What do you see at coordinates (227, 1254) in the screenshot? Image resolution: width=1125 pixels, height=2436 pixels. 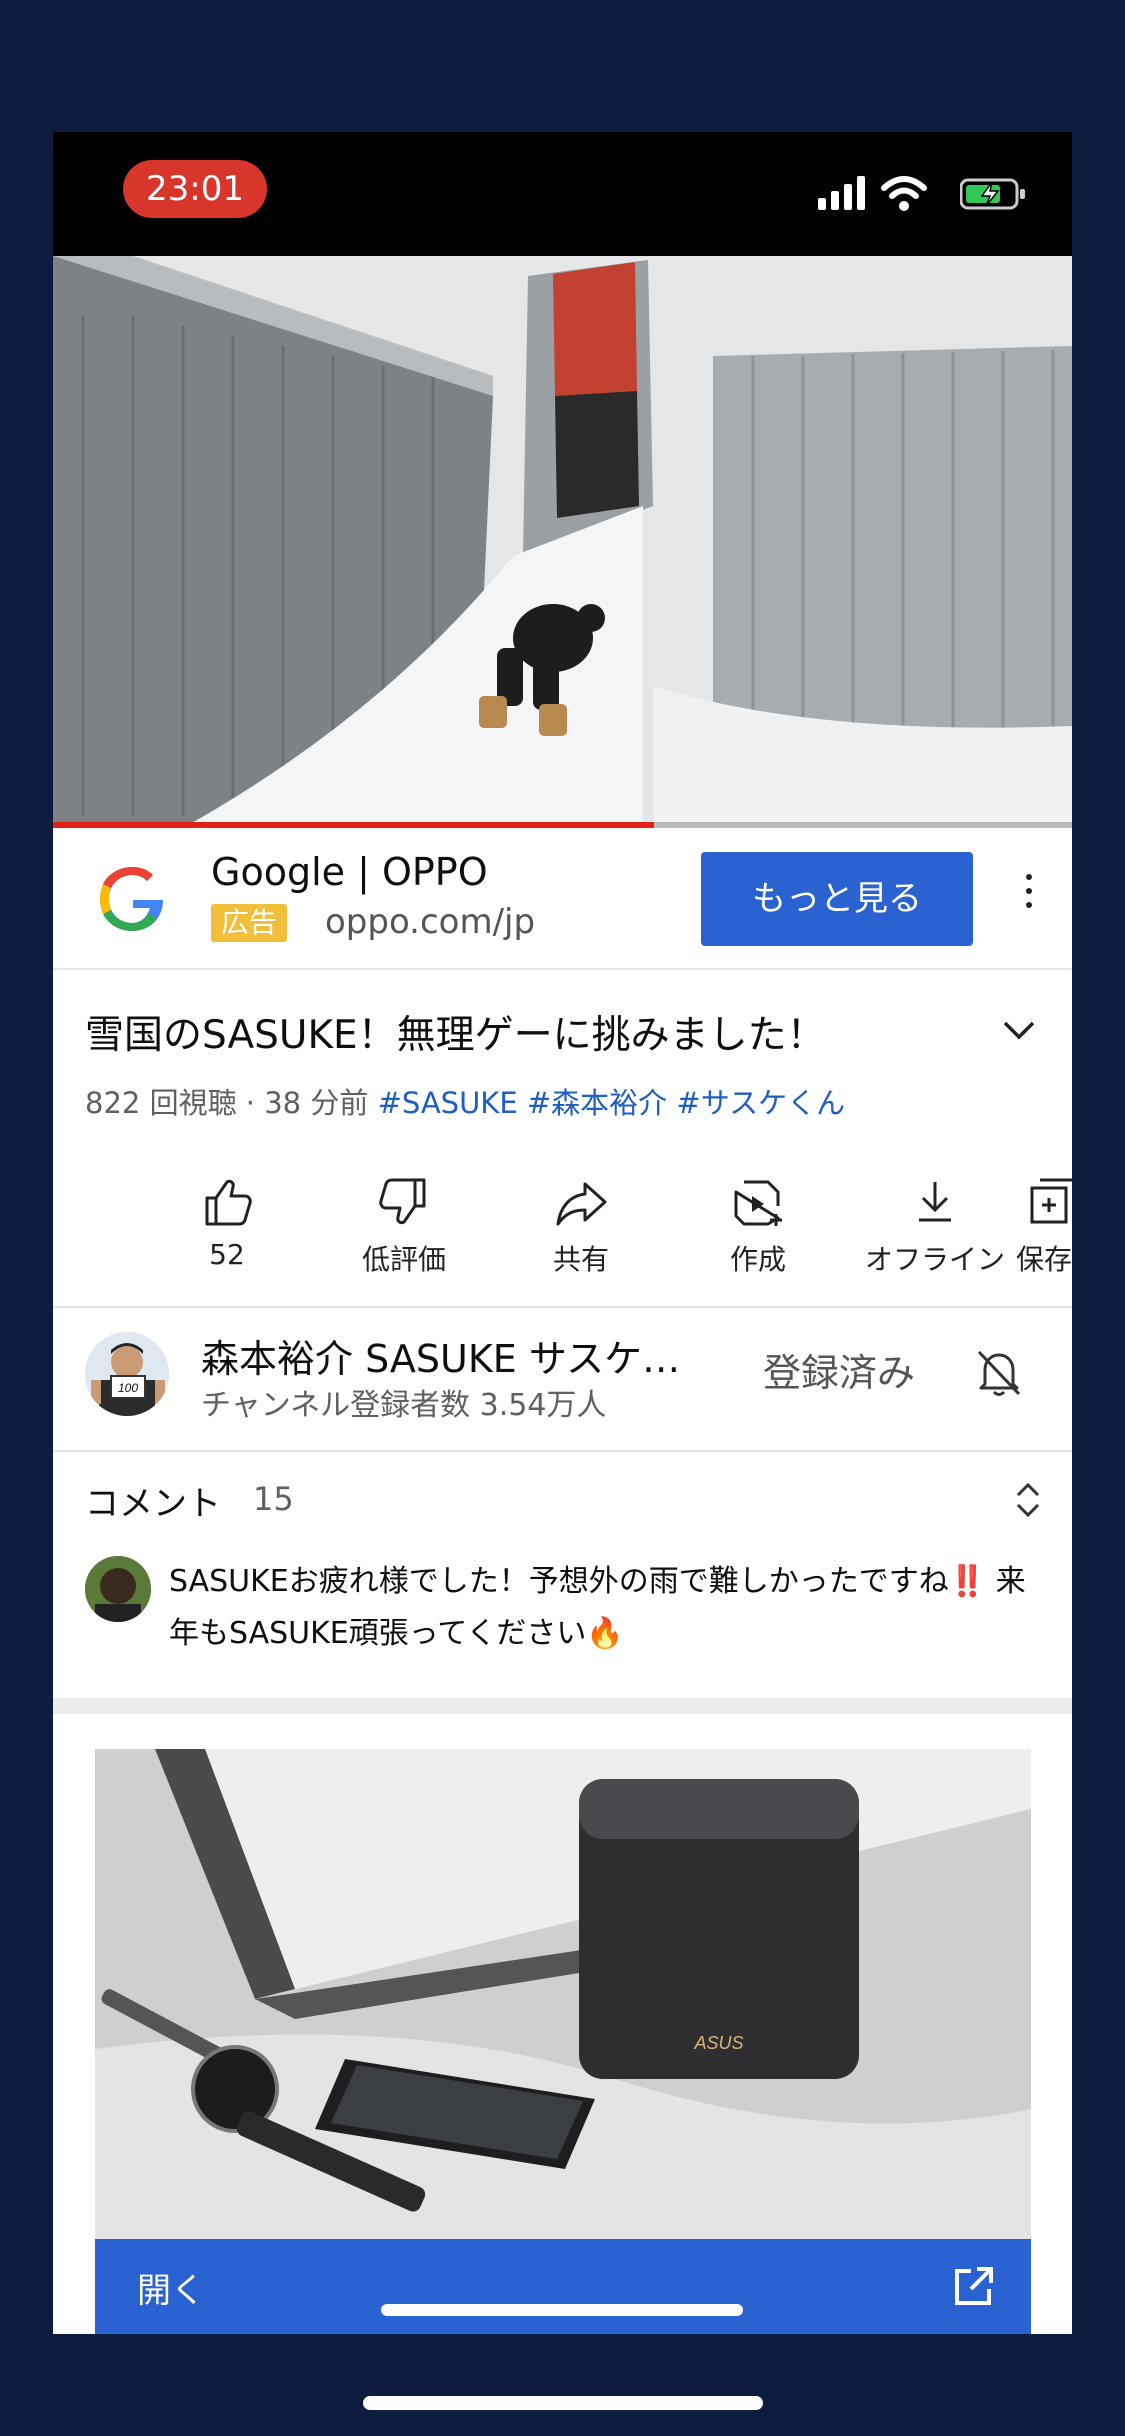 I see `like-count: 52` at bounding box center [227, 1254].